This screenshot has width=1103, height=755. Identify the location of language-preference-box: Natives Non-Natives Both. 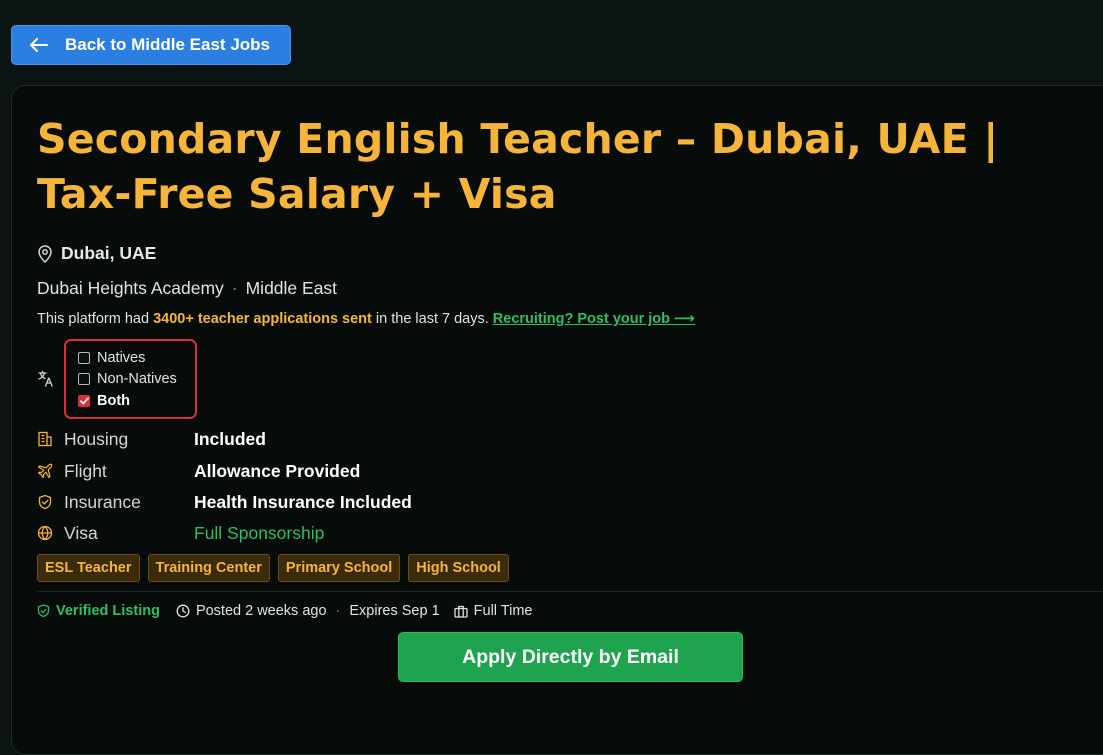
(130, 379).